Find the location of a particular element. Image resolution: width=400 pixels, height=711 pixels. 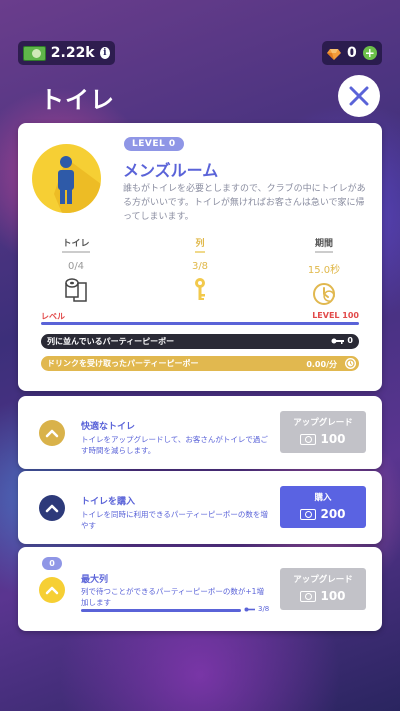

stat-duration-value: 15.0秒 is located at coordinates (324, 270).